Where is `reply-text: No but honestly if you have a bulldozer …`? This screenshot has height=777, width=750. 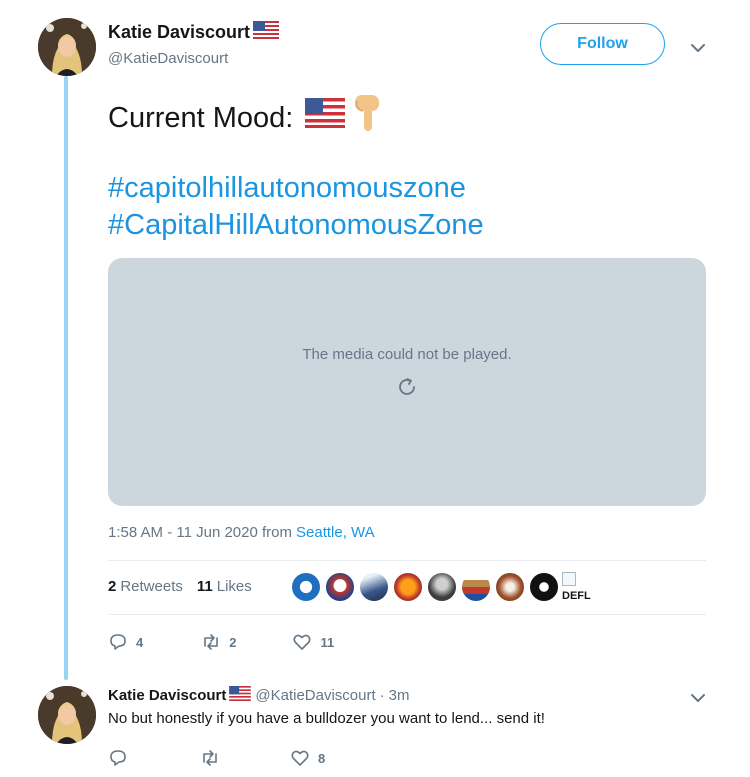
reply-text: No but honestly if you have a bulldozer … is located at coordinates (326, 718).